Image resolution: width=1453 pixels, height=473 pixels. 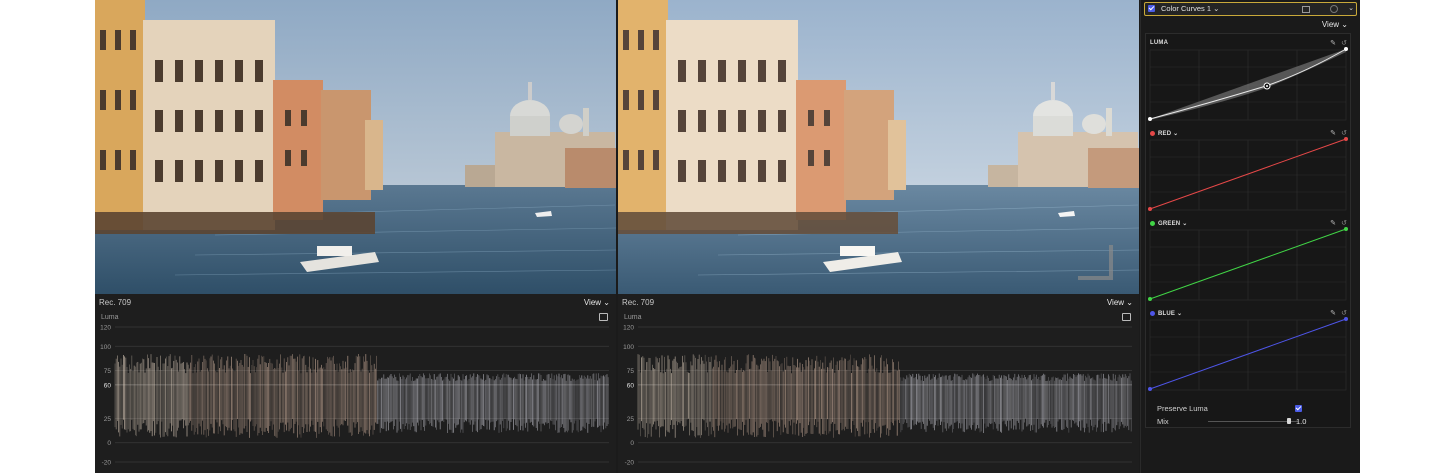 What do you see at coordinates (1163, 421) in the screenshot?
I see `mix-label: Mix` at bounding box center [1163, 421].